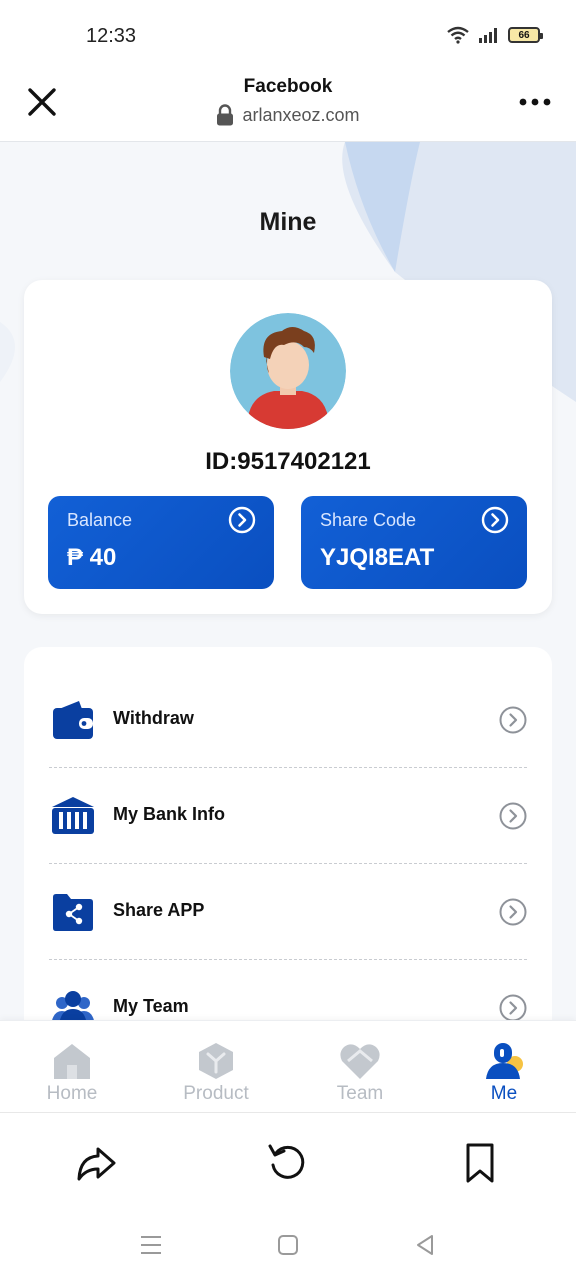  What do you see at coordinates (288, 371) in the screenshot?
I see `avatar` at bounding box center [288, 371].